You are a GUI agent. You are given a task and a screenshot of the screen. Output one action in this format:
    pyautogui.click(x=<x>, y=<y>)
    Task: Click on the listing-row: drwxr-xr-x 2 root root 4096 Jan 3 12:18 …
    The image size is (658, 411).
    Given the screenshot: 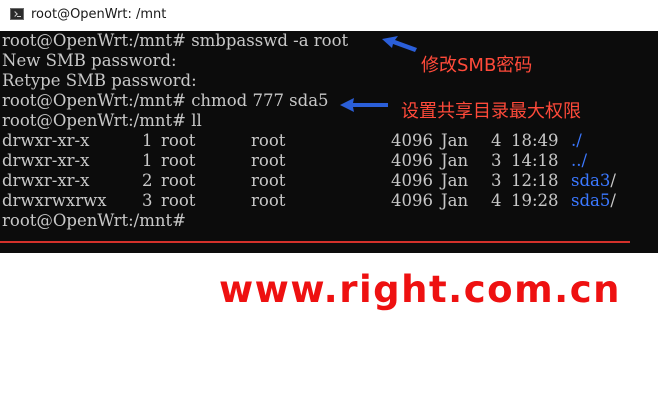 What is the action you would take?
    pyautogui.click(x=329, y=181)
    